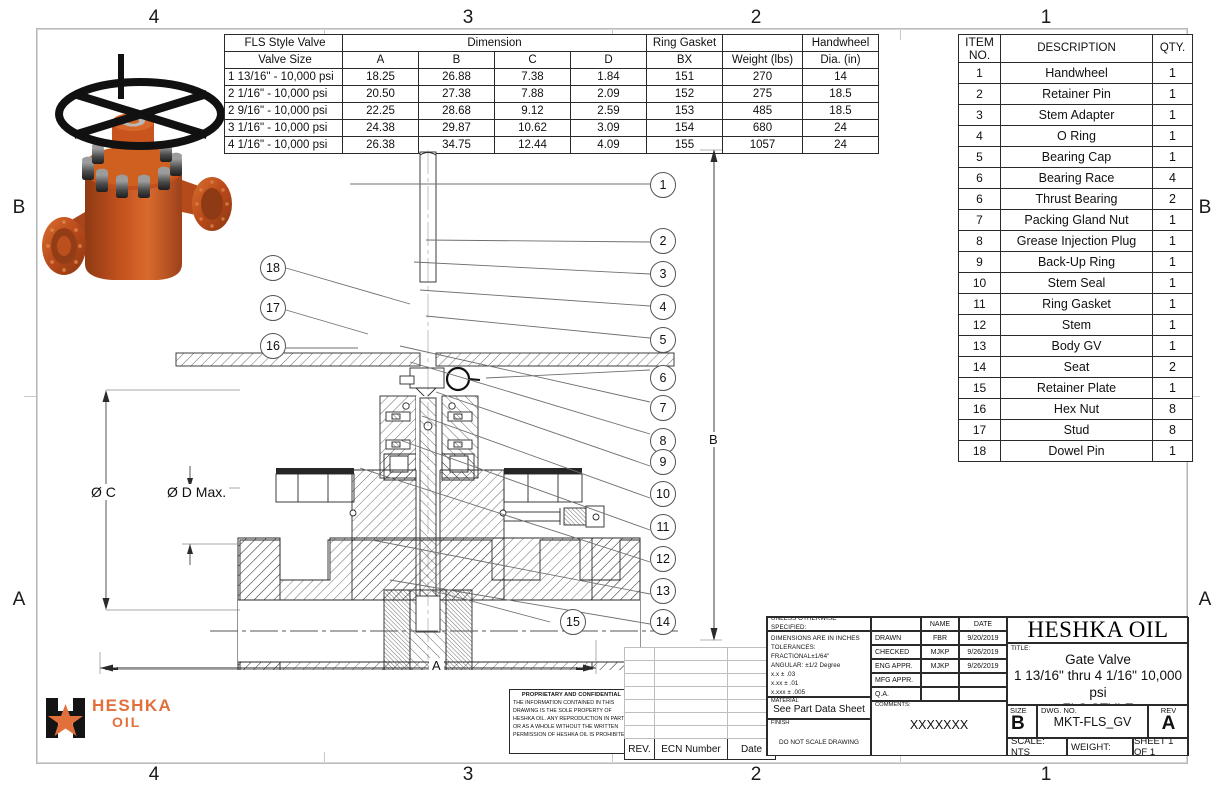 The image size is (1224, 792). What do you see at coordinates (348, 308) in the screenshot?
I see `leader-lines-left` at bounding box center [348, 308].